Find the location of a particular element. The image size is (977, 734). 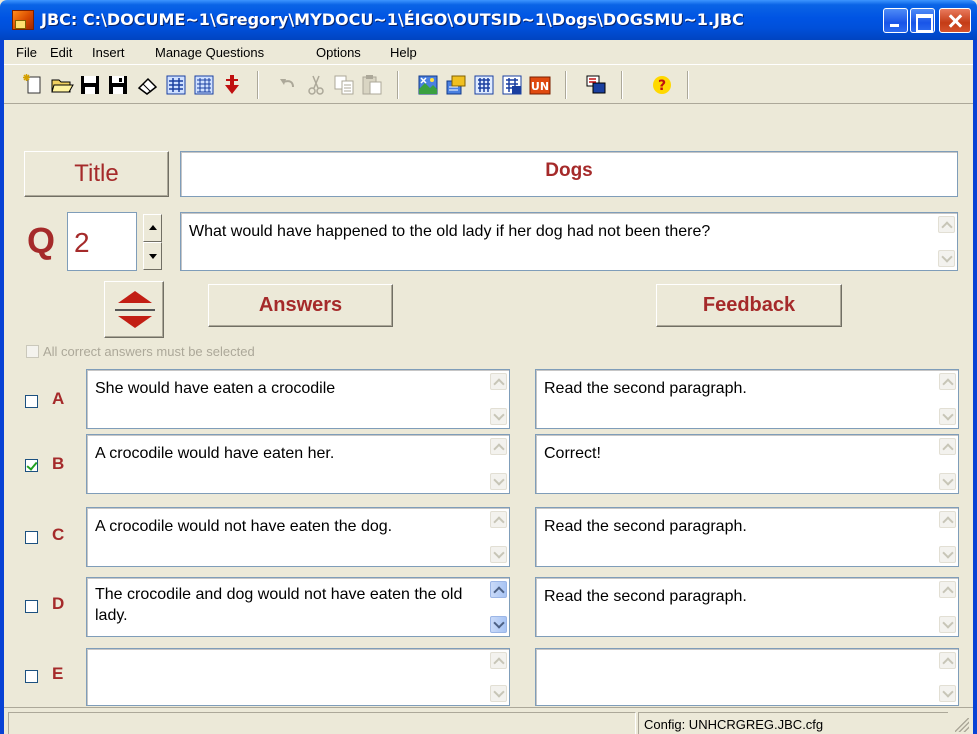

undo-icon is located at coordinates (288, 85).